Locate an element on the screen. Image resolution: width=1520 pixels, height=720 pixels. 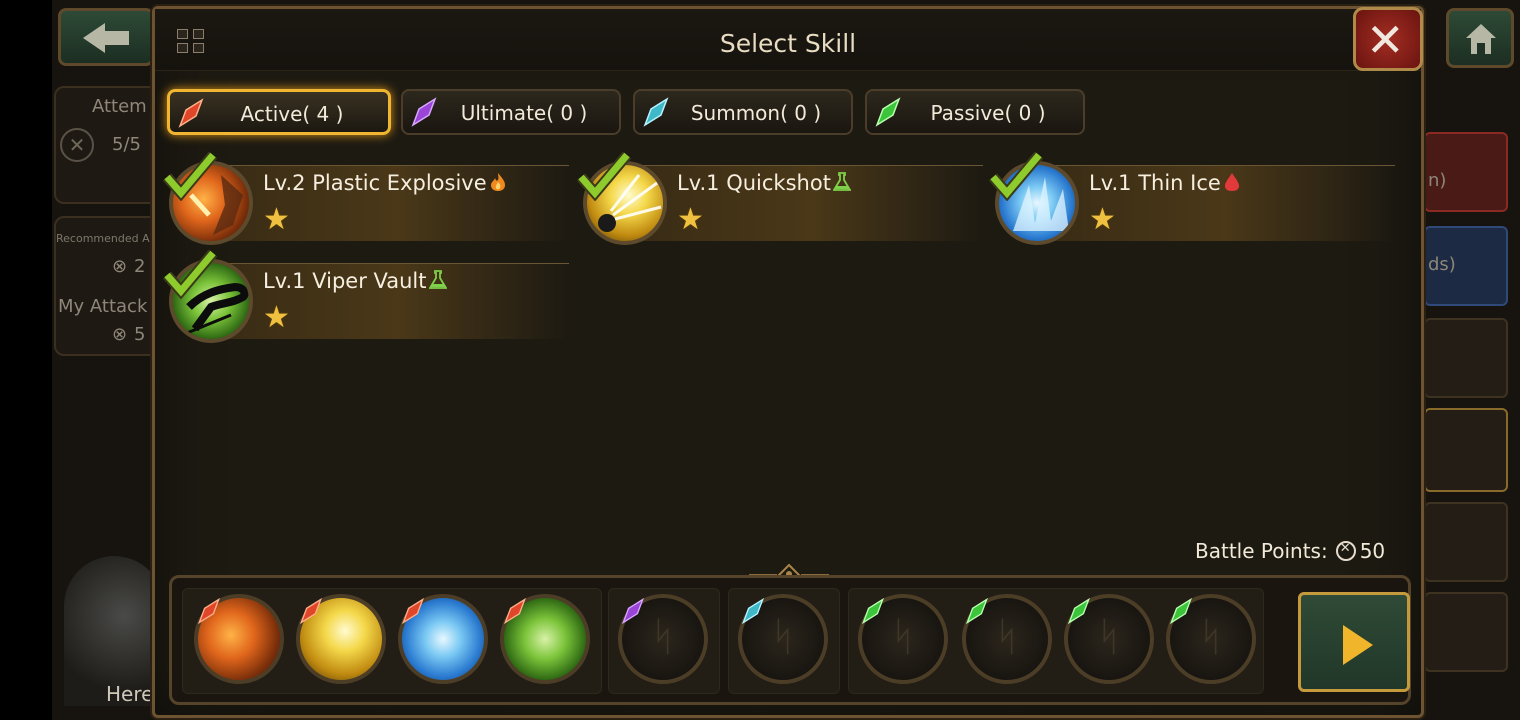
back-button is located at coordinates (106, 37).